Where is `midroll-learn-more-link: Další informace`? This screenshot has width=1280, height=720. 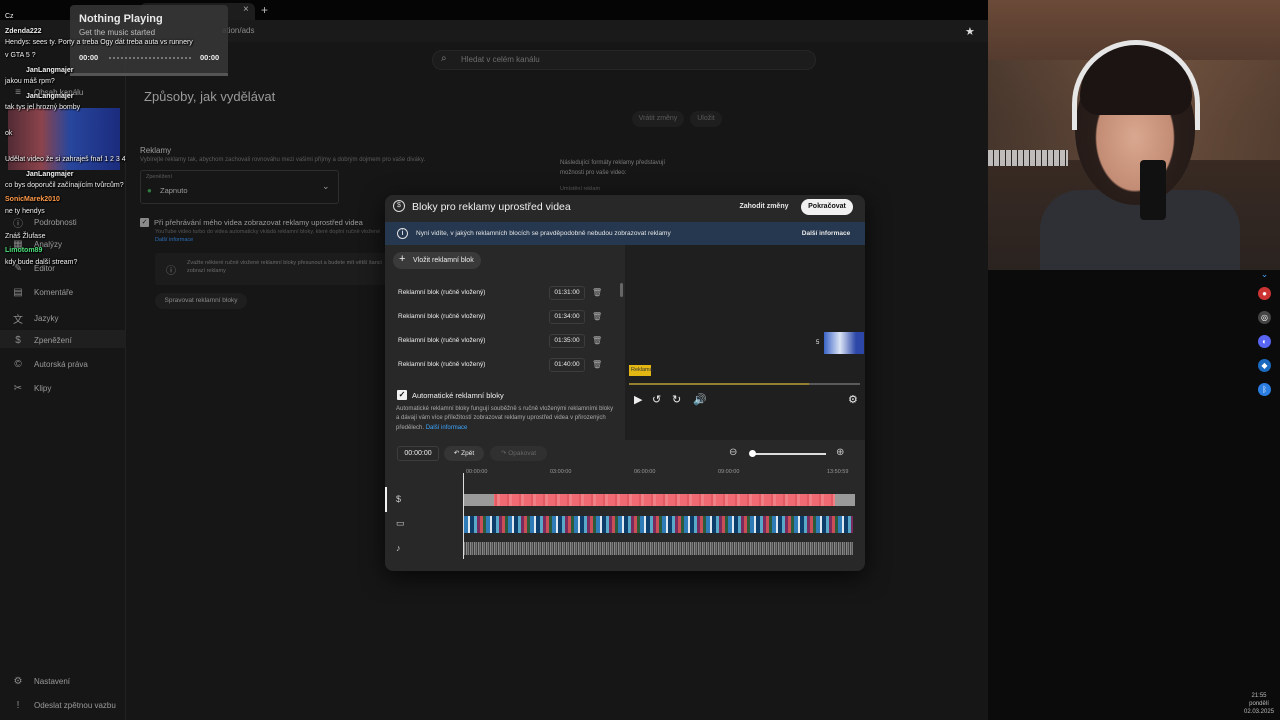
midroll-learn-more-link: Další informace is located at coordinates (174, 240).